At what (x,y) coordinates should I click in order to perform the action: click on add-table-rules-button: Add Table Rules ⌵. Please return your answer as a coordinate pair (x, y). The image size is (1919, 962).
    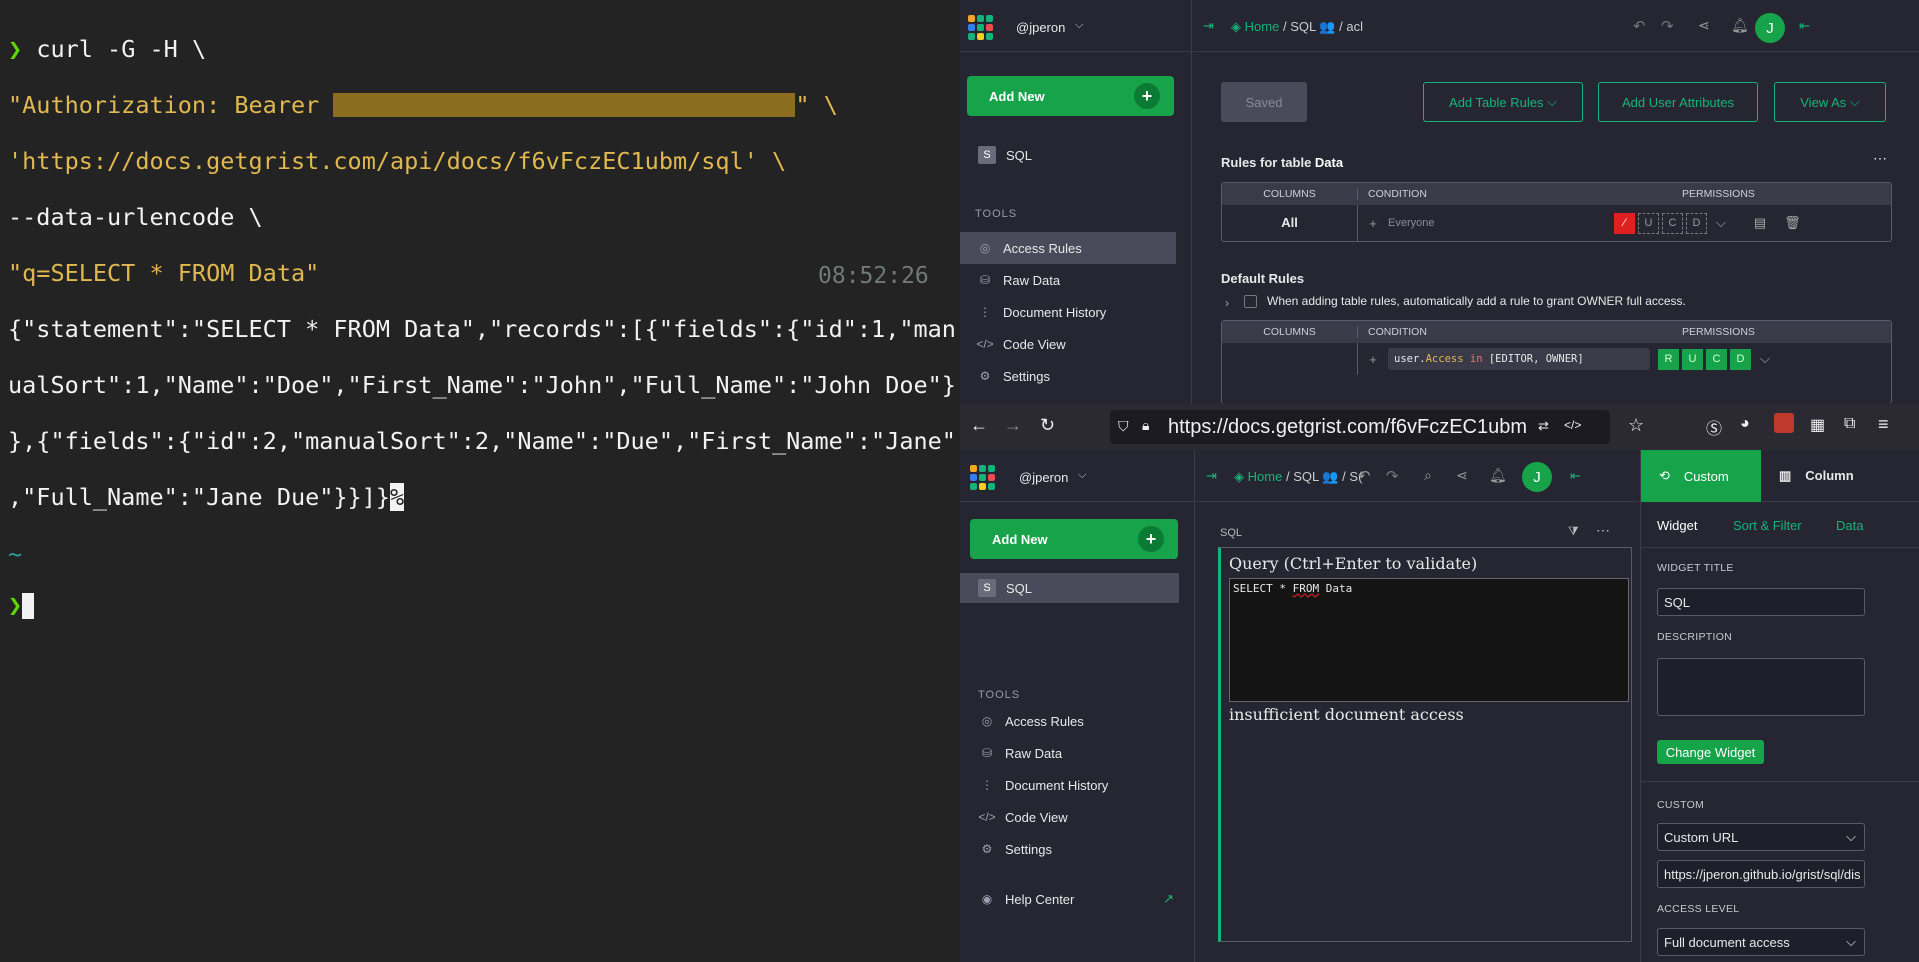
    Looking at the image, I should click on (1503, 102).